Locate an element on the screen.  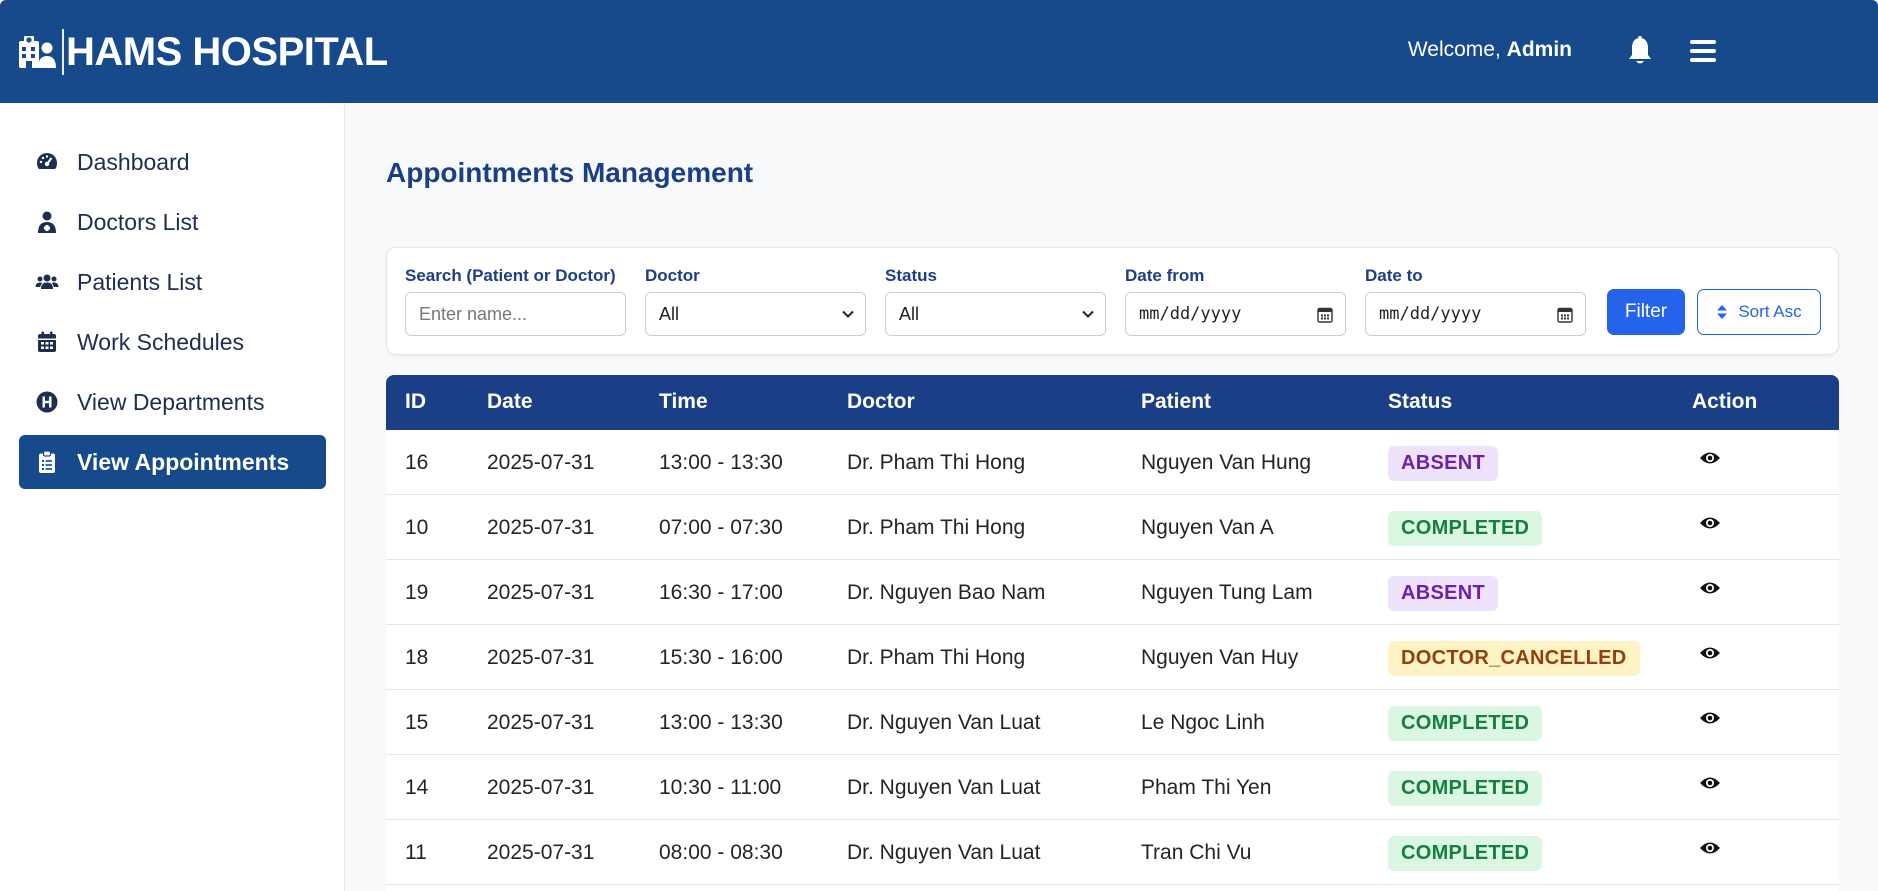
cell-patient: Le Ngoc Linh is located at coordinates (1203, 722).